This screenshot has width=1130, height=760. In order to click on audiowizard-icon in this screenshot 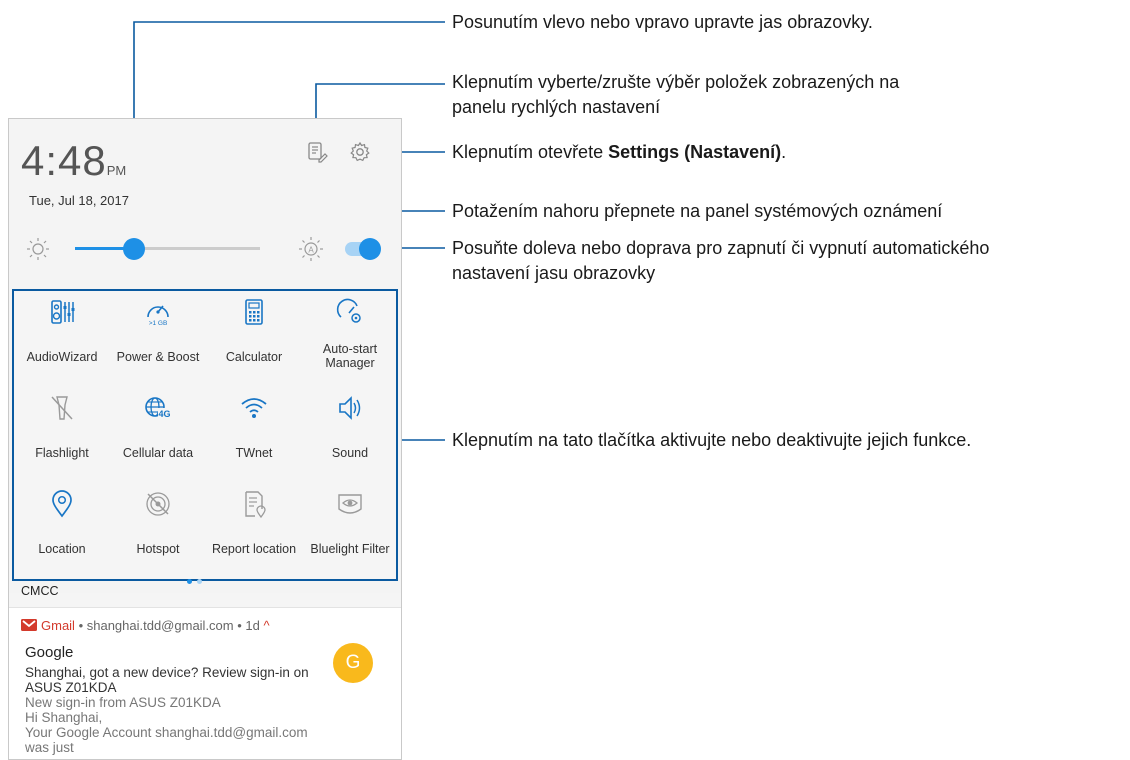, I will do `click(63, 312)`.